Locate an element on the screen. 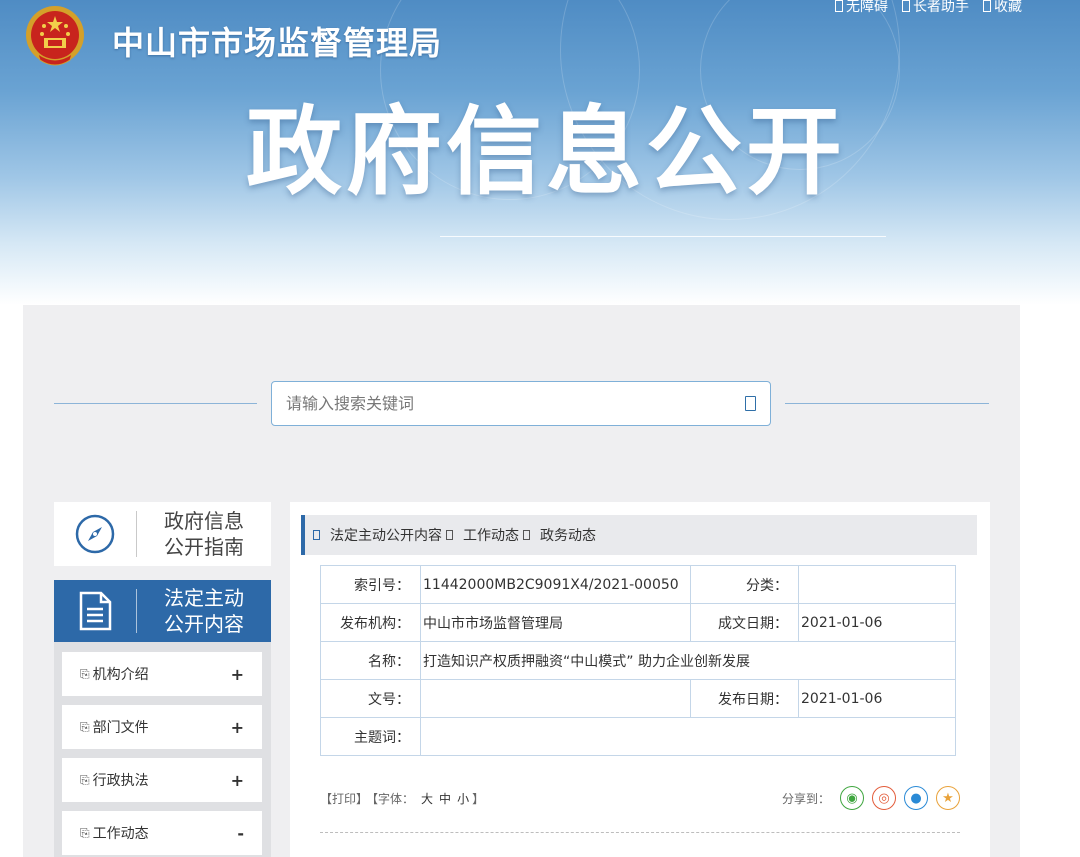 This screenshot has width=1080, height=857. active-label: 法定主动 公开内容 is located at coordinates (204, 611).